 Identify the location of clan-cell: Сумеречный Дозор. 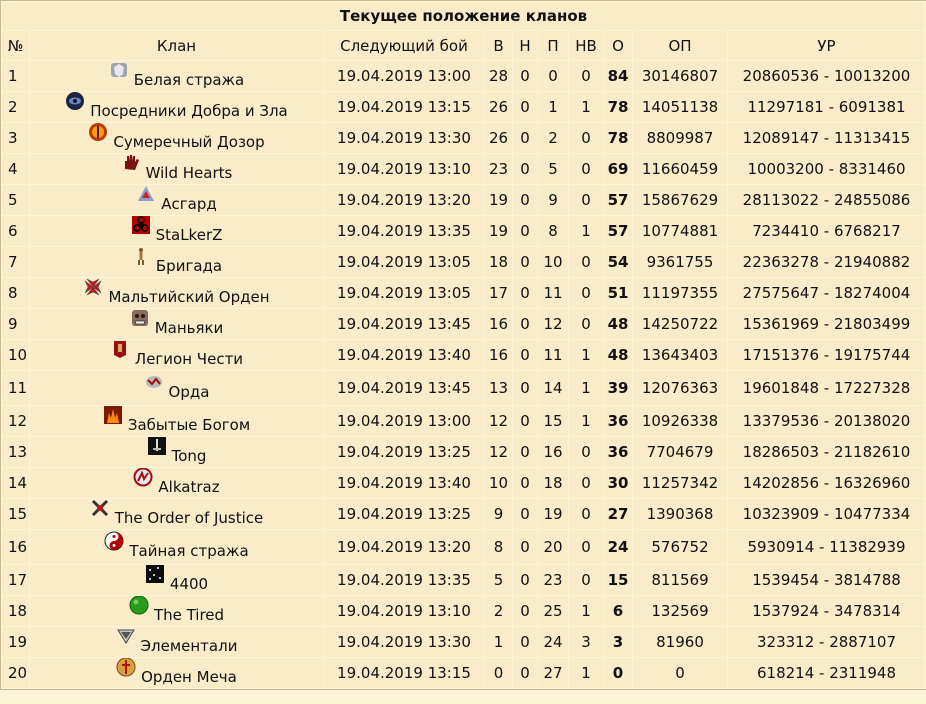
(176, 138).